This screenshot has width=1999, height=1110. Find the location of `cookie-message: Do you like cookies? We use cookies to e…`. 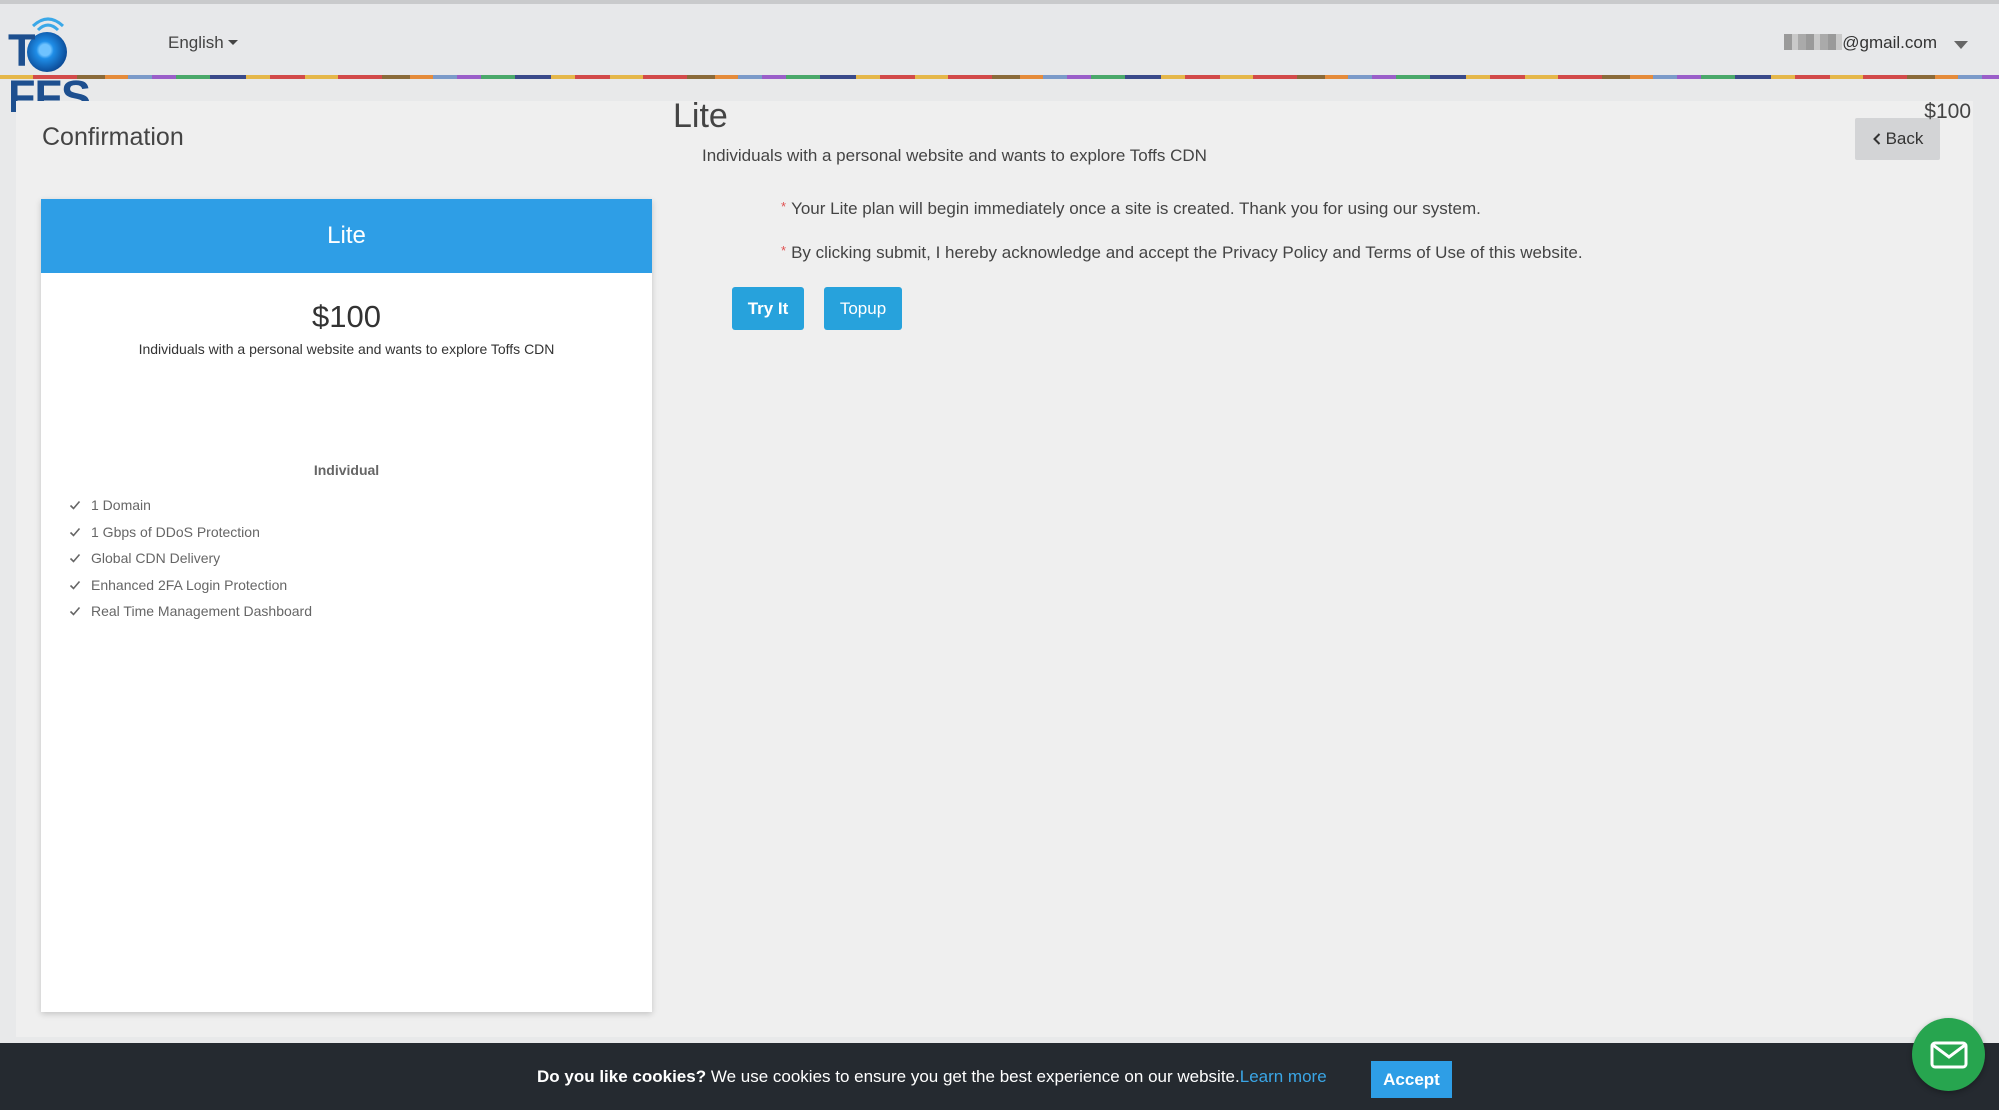

cookie-message: Do you like cookies? We use cookies to e… is located at coordinates (932, 1077).